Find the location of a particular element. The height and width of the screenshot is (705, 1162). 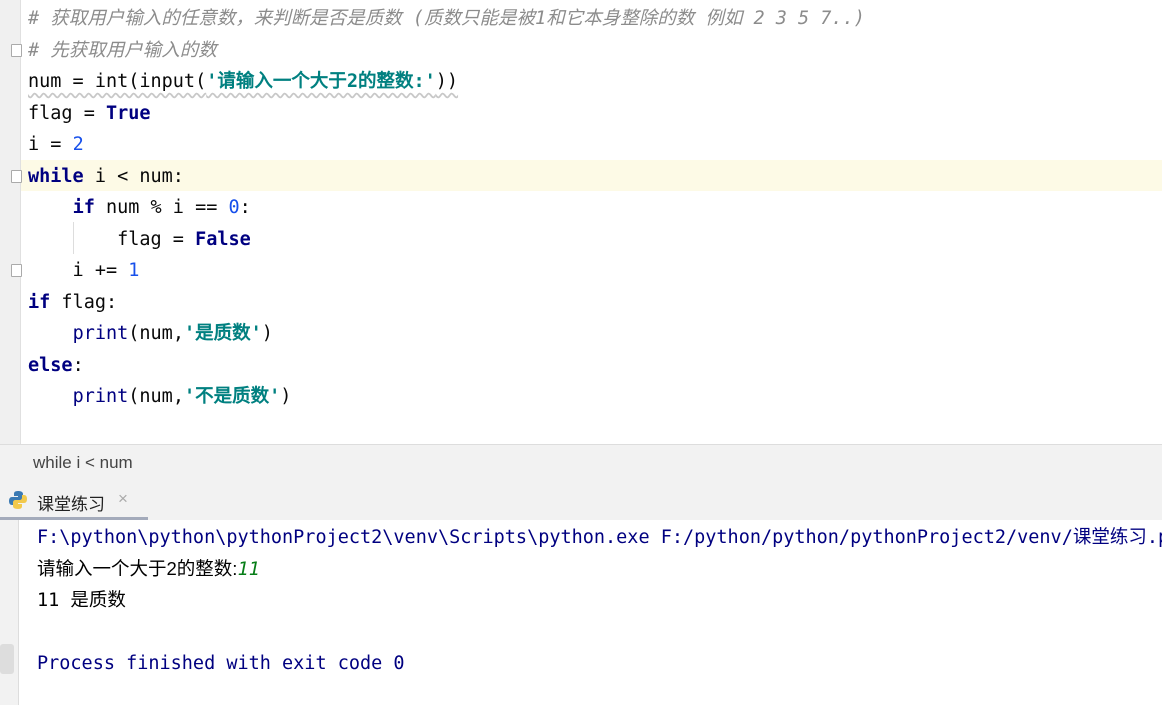

scroll-to-end-icon is located at coordinates (7, 659).